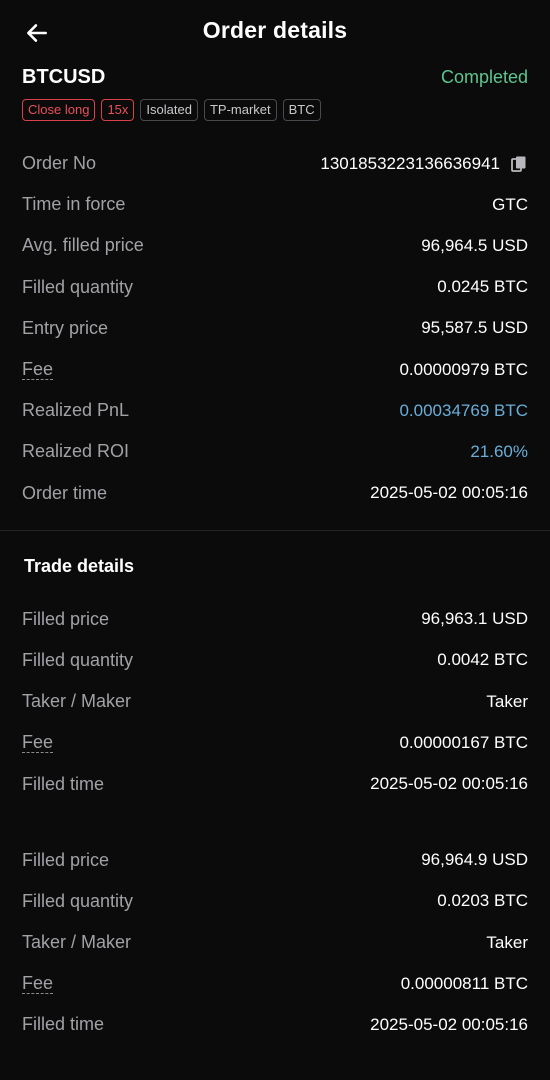  Describe the element at coordinates (275, 163) in the screenshot. I see `order-no-row: Order No 1301853223136636941` at that location.